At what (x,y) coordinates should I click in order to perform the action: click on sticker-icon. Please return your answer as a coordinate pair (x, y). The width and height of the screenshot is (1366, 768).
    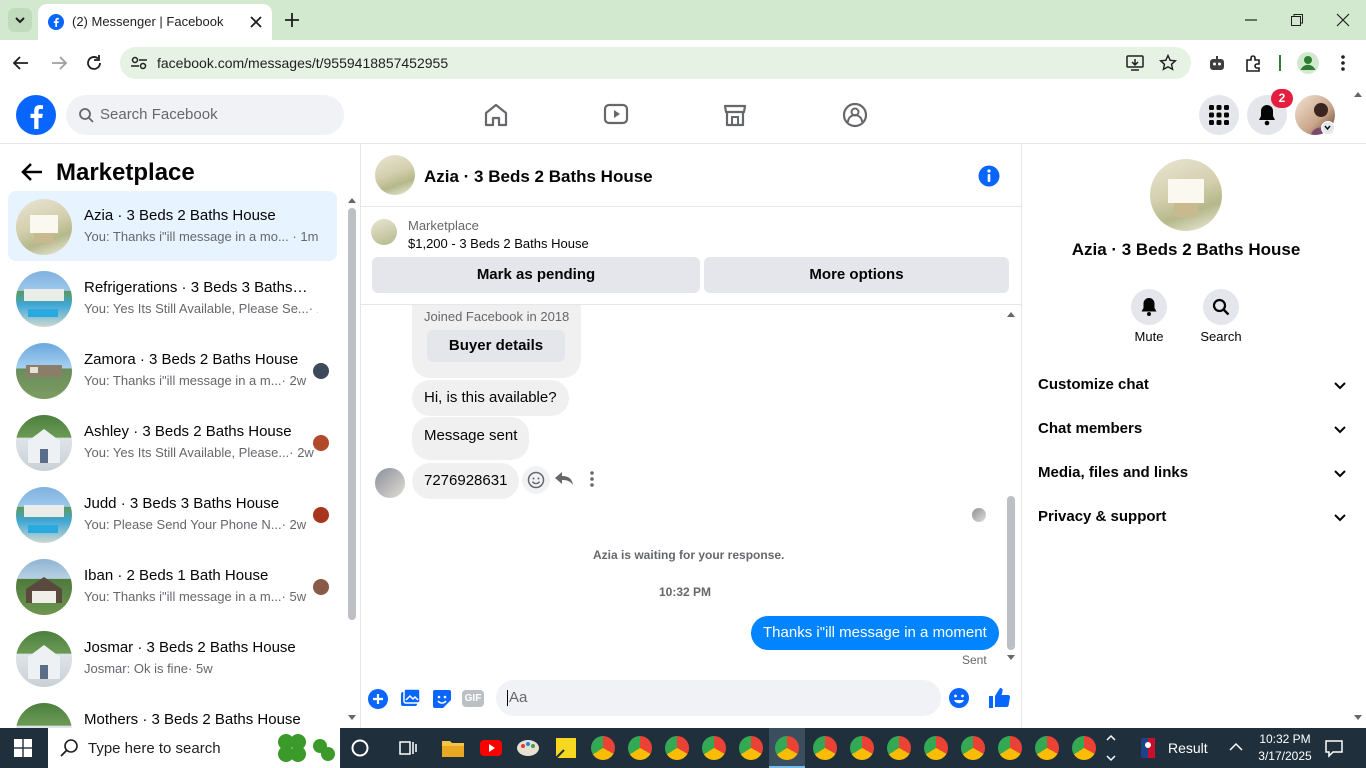
    Looking at the image, I should click on (442, 699).